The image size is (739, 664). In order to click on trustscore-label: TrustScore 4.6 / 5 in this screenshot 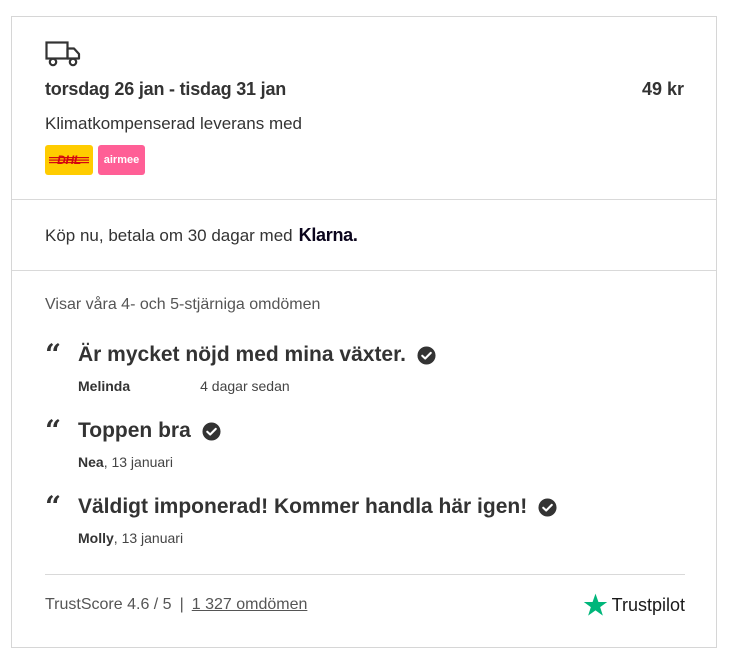, I will do `click(108, 604)`.